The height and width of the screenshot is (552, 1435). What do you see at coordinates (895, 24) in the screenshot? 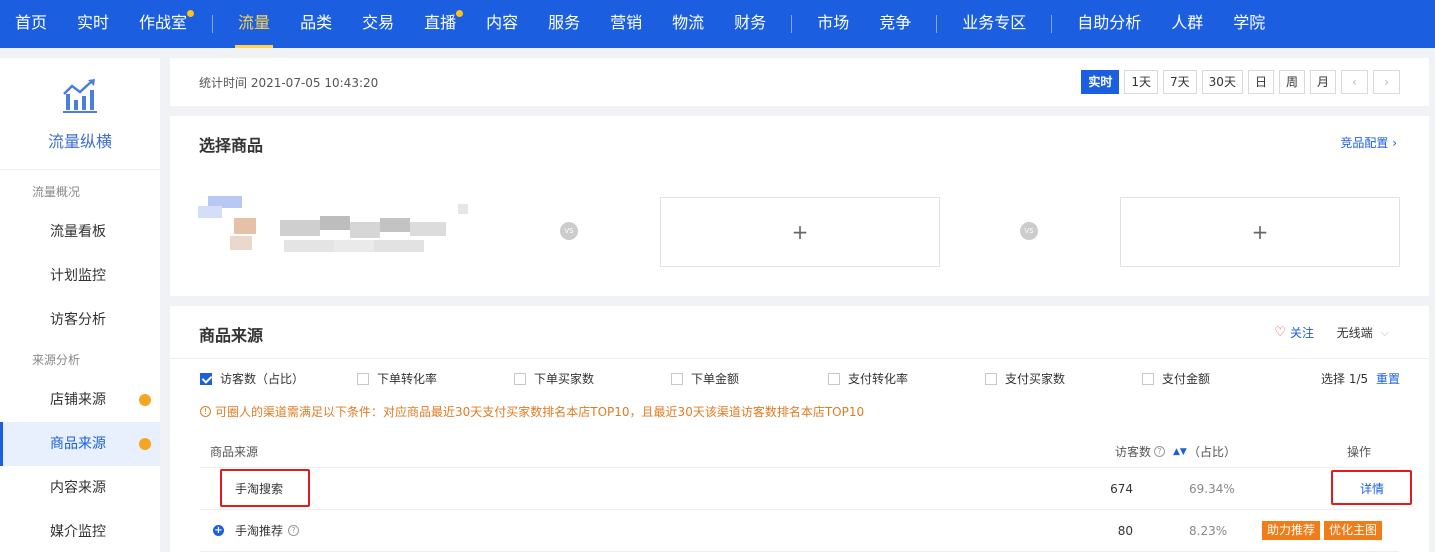
I see `nav-item: 竞争` at bounding box center [895, 24].